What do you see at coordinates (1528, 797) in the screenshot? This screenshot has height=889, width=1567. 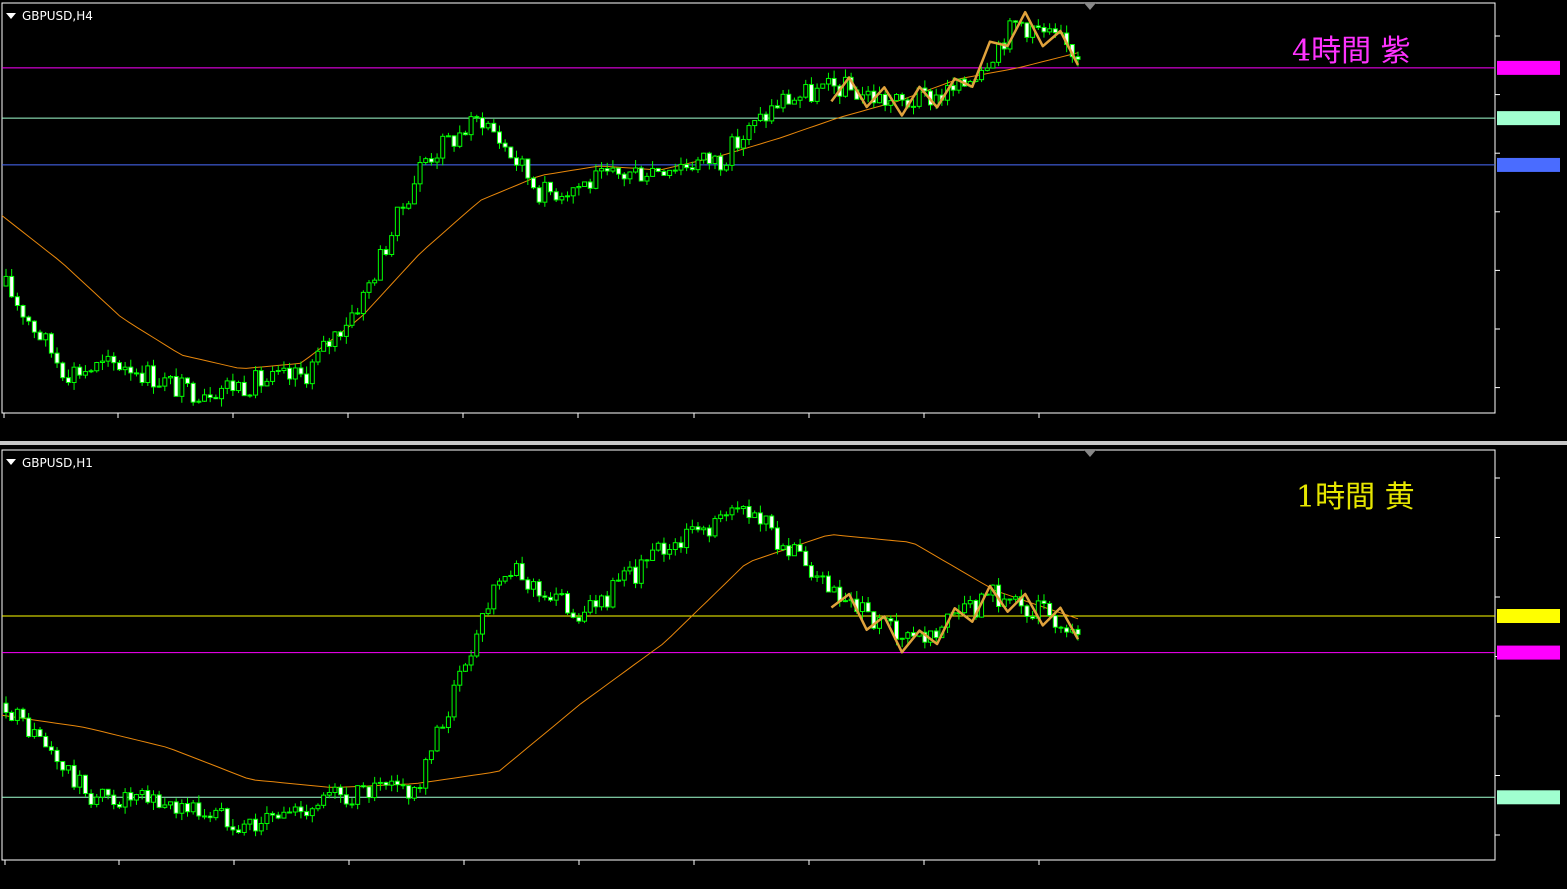 I see `h1-mint-level-price-badge` at bounding box center [1528, 797].